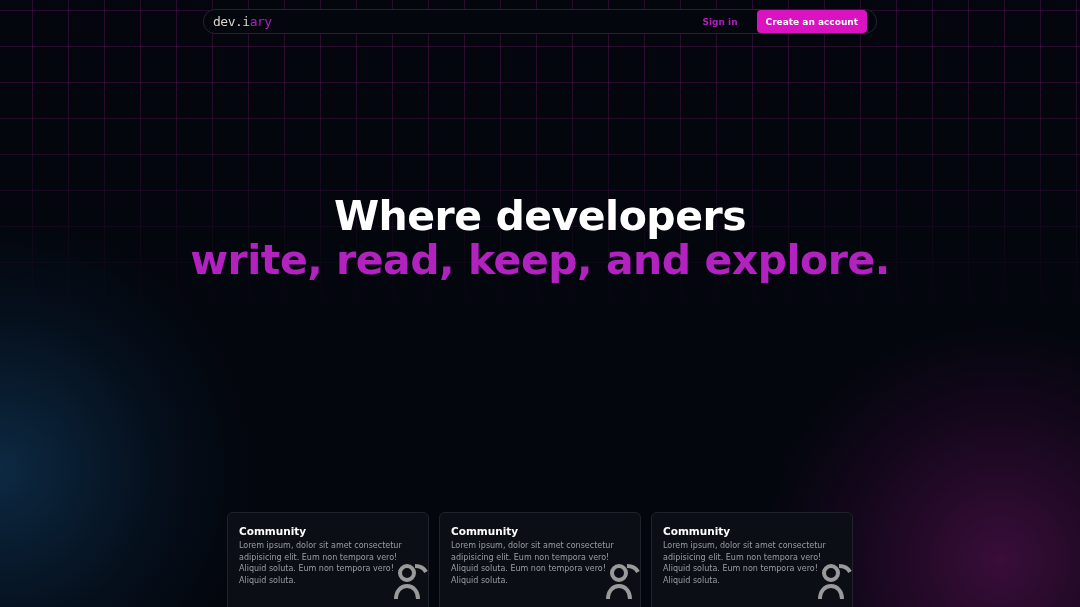 This screenshot has width=1080, height=607. I want to click on sign-in-link: Sign in, so click(720, 21).